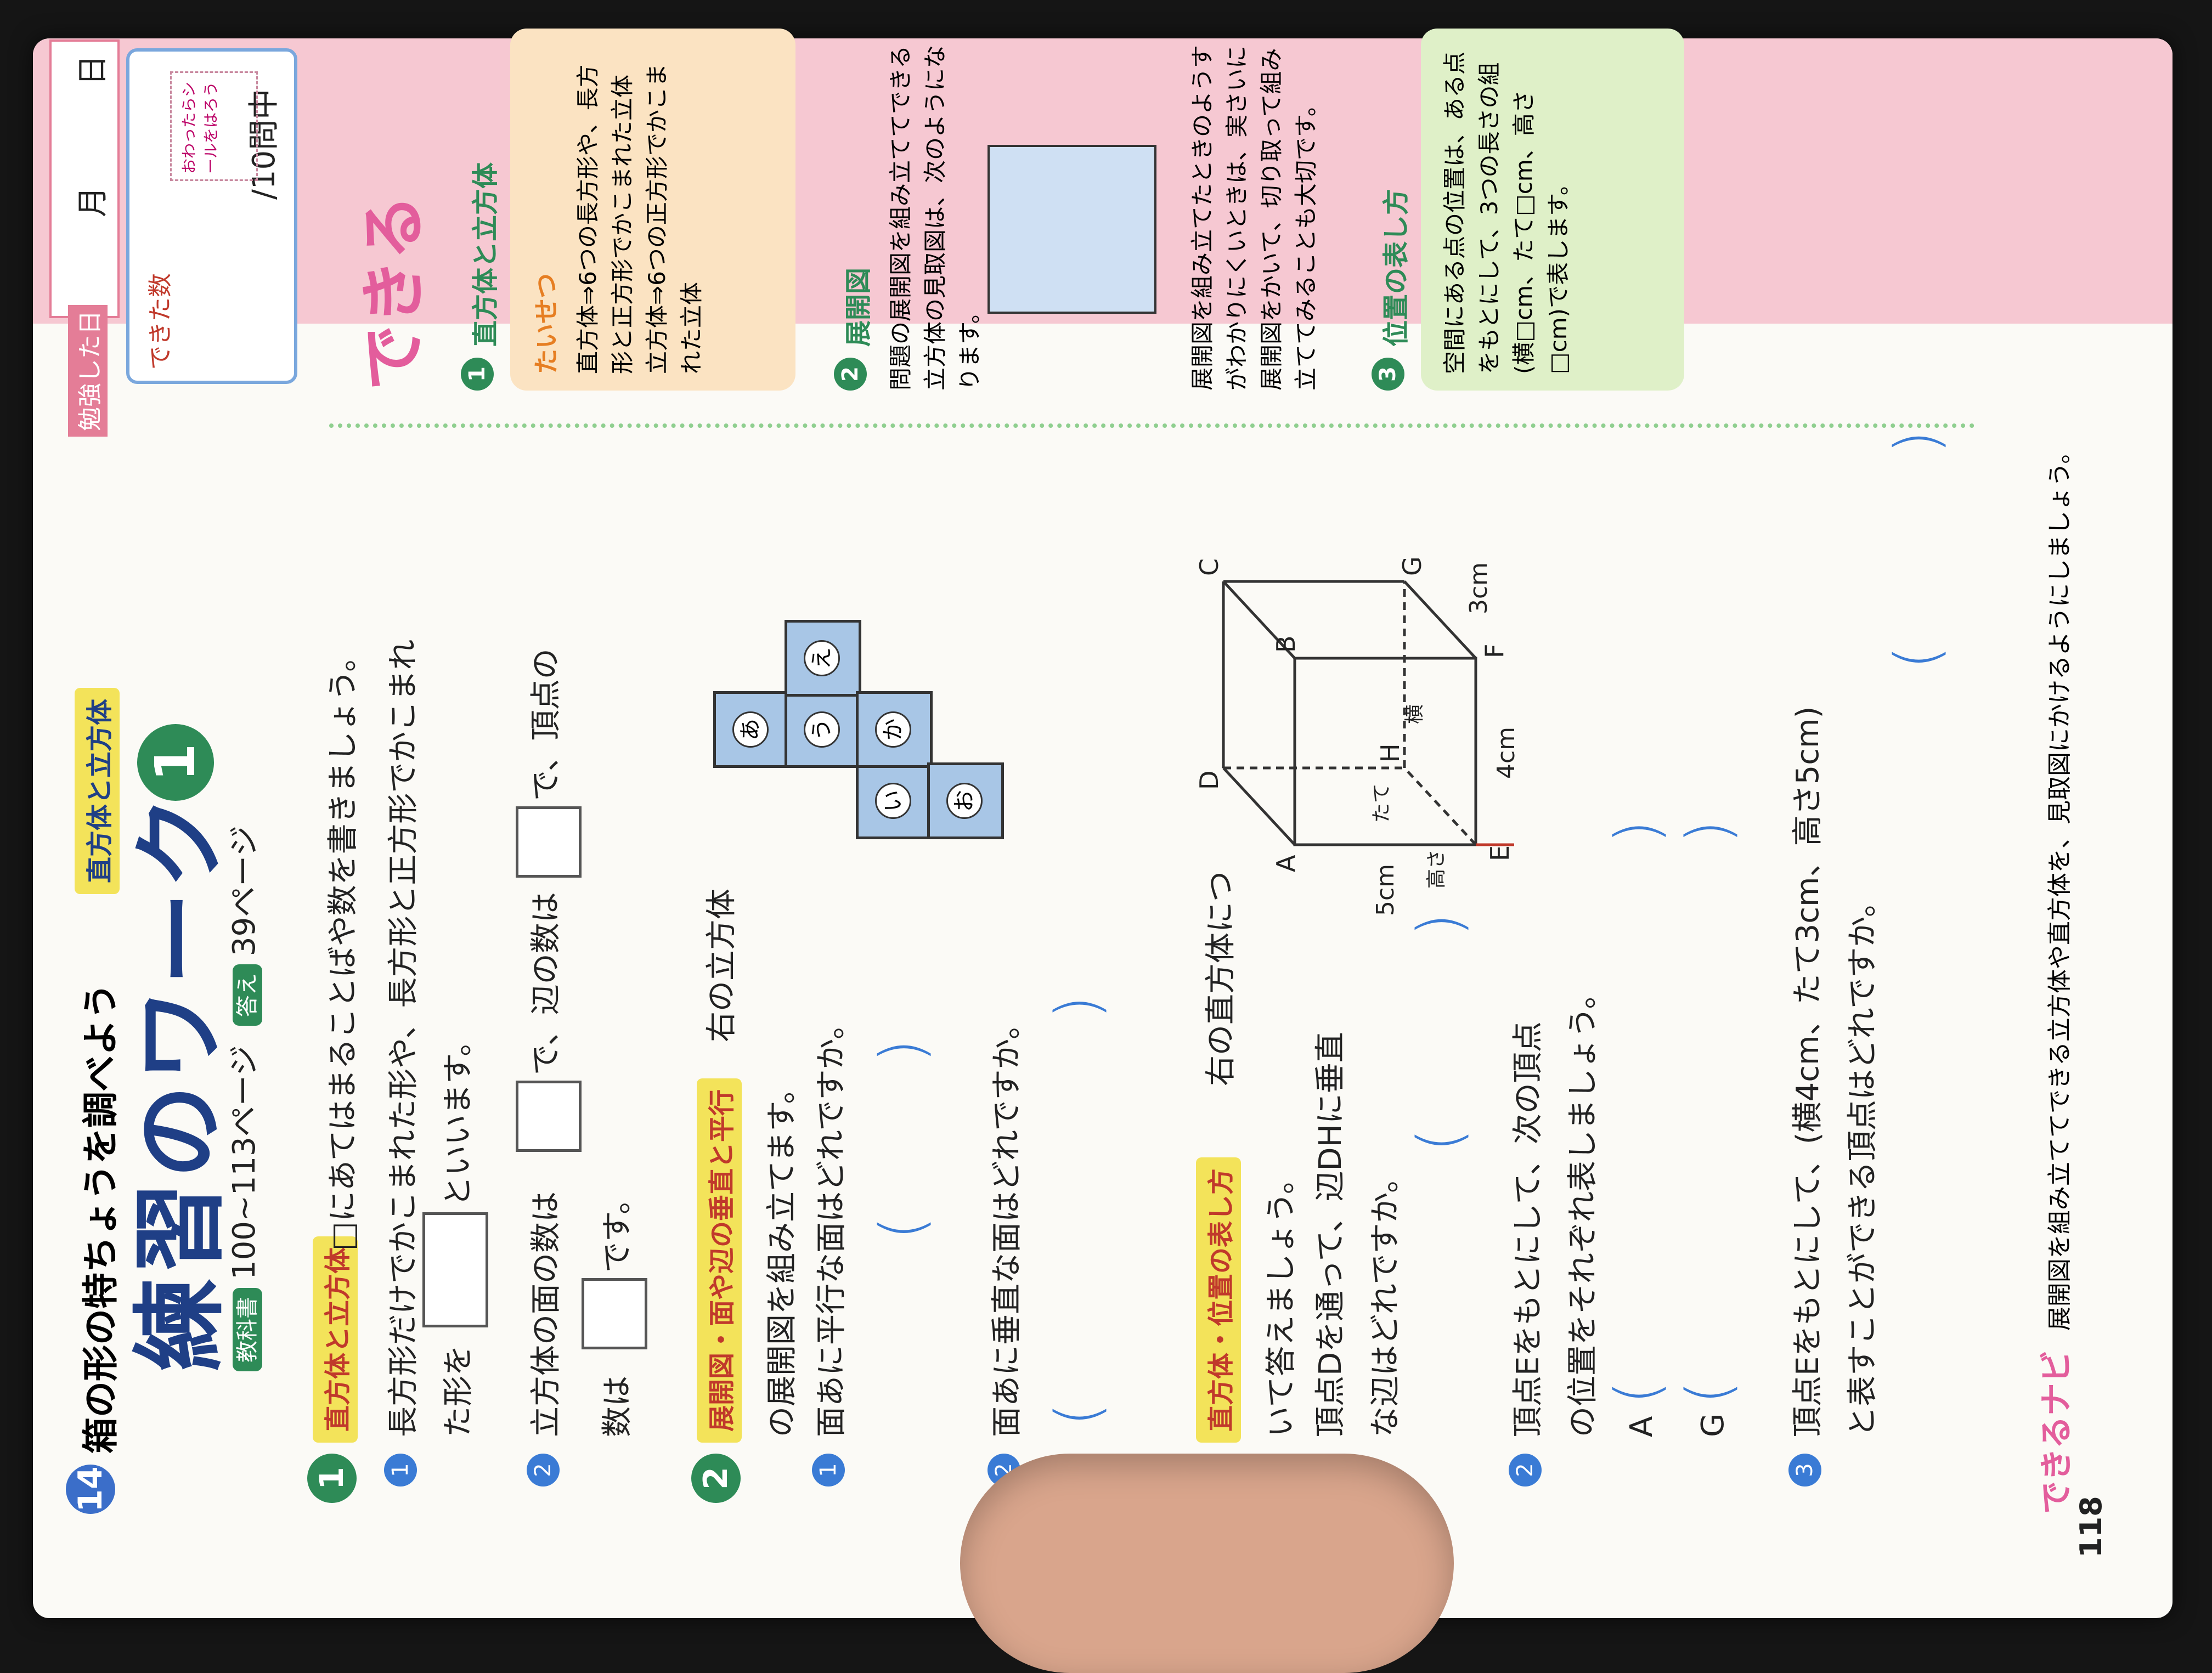 The image size is (2212, 1673). Describe the element at coordinates (1642, 1426) in the screenshot. I see `point-a-label: A` at that location.